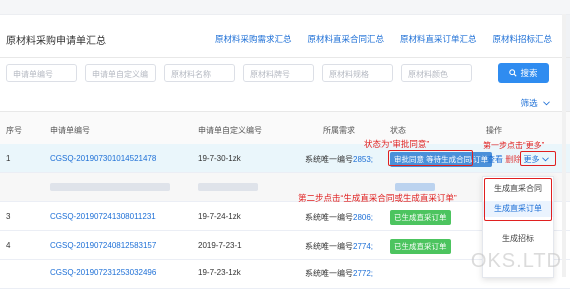 The height and width of the screenshot is (289, 570). Describe the element at coordinates (494, 130) in the screenshot. I see `col-actions: 操作` at that location.